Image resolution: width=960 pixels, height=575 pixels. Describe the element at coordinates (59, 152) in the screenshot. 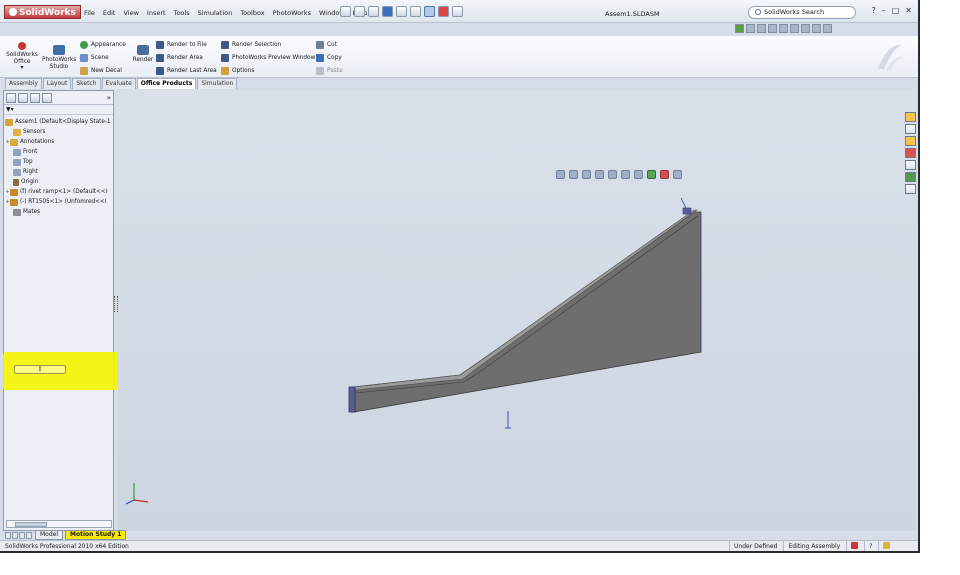

I see `tree-item-front: Front` at that location.